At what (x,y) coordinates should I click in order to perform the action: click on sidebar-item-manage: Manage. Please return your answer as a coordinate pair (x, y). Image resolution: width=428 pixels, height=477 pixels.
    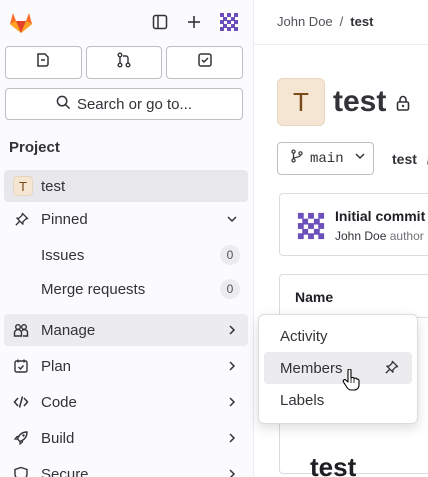
    Looking at the image, I should click on (126, 330).